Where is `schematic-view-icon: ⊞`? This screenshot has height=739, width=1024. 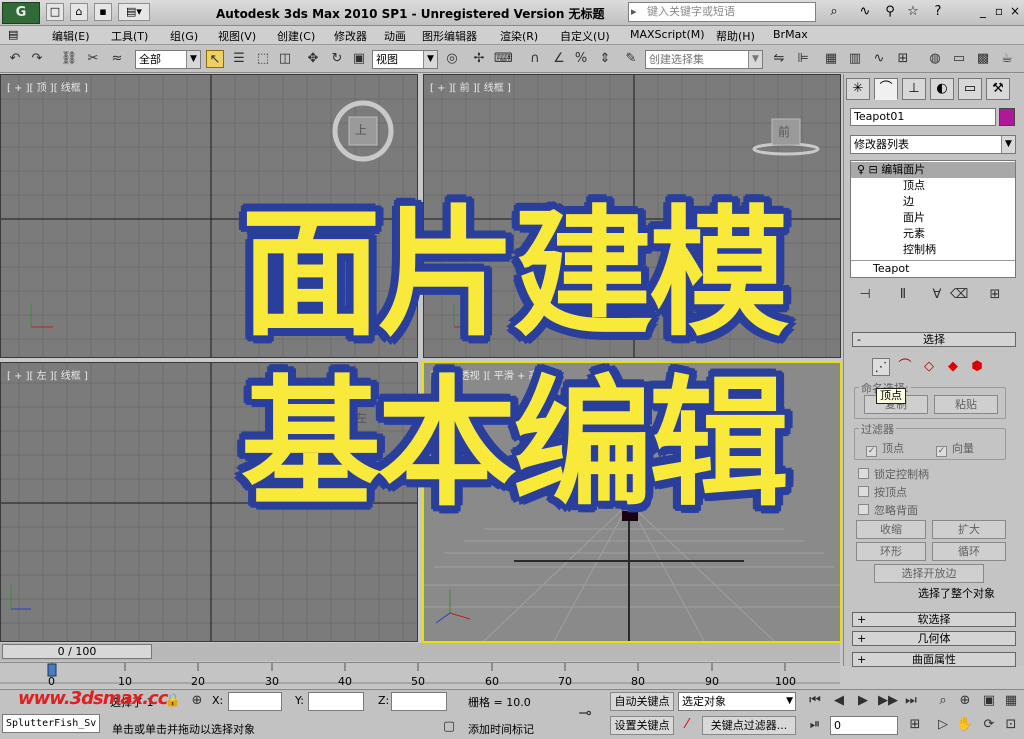 schematic-view-icon: ⊞ is located at coordinates (903, 59).